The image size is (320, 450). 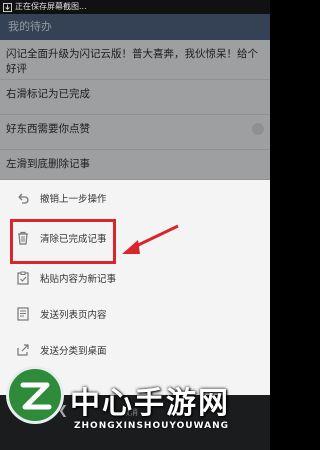 I want to click on watermark-subtext: ZHONGXINSHOUYOUWANG, so click(x=151, y=426).